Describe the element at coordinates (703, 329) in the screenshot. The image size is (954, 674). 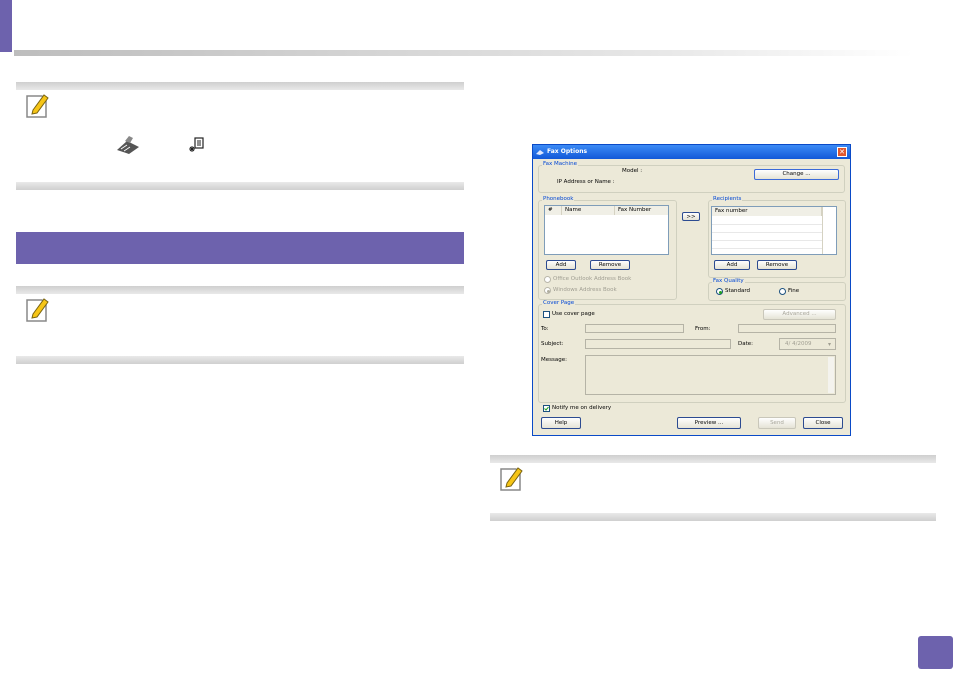
I see `from-label: From:` at that location.